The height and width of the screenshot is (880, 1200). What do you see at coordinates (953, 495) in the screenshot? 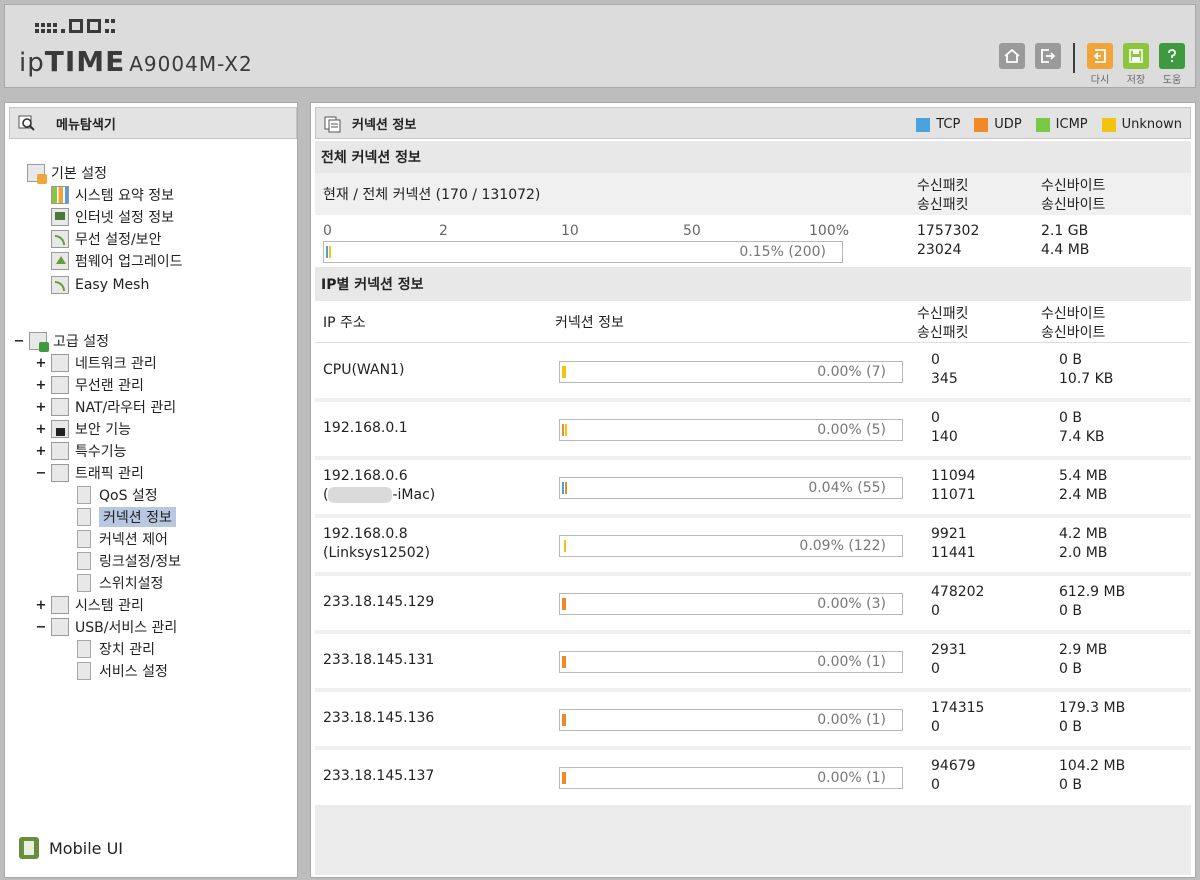
I see `tx-packets: 11071` at bounding box center [953, 495].